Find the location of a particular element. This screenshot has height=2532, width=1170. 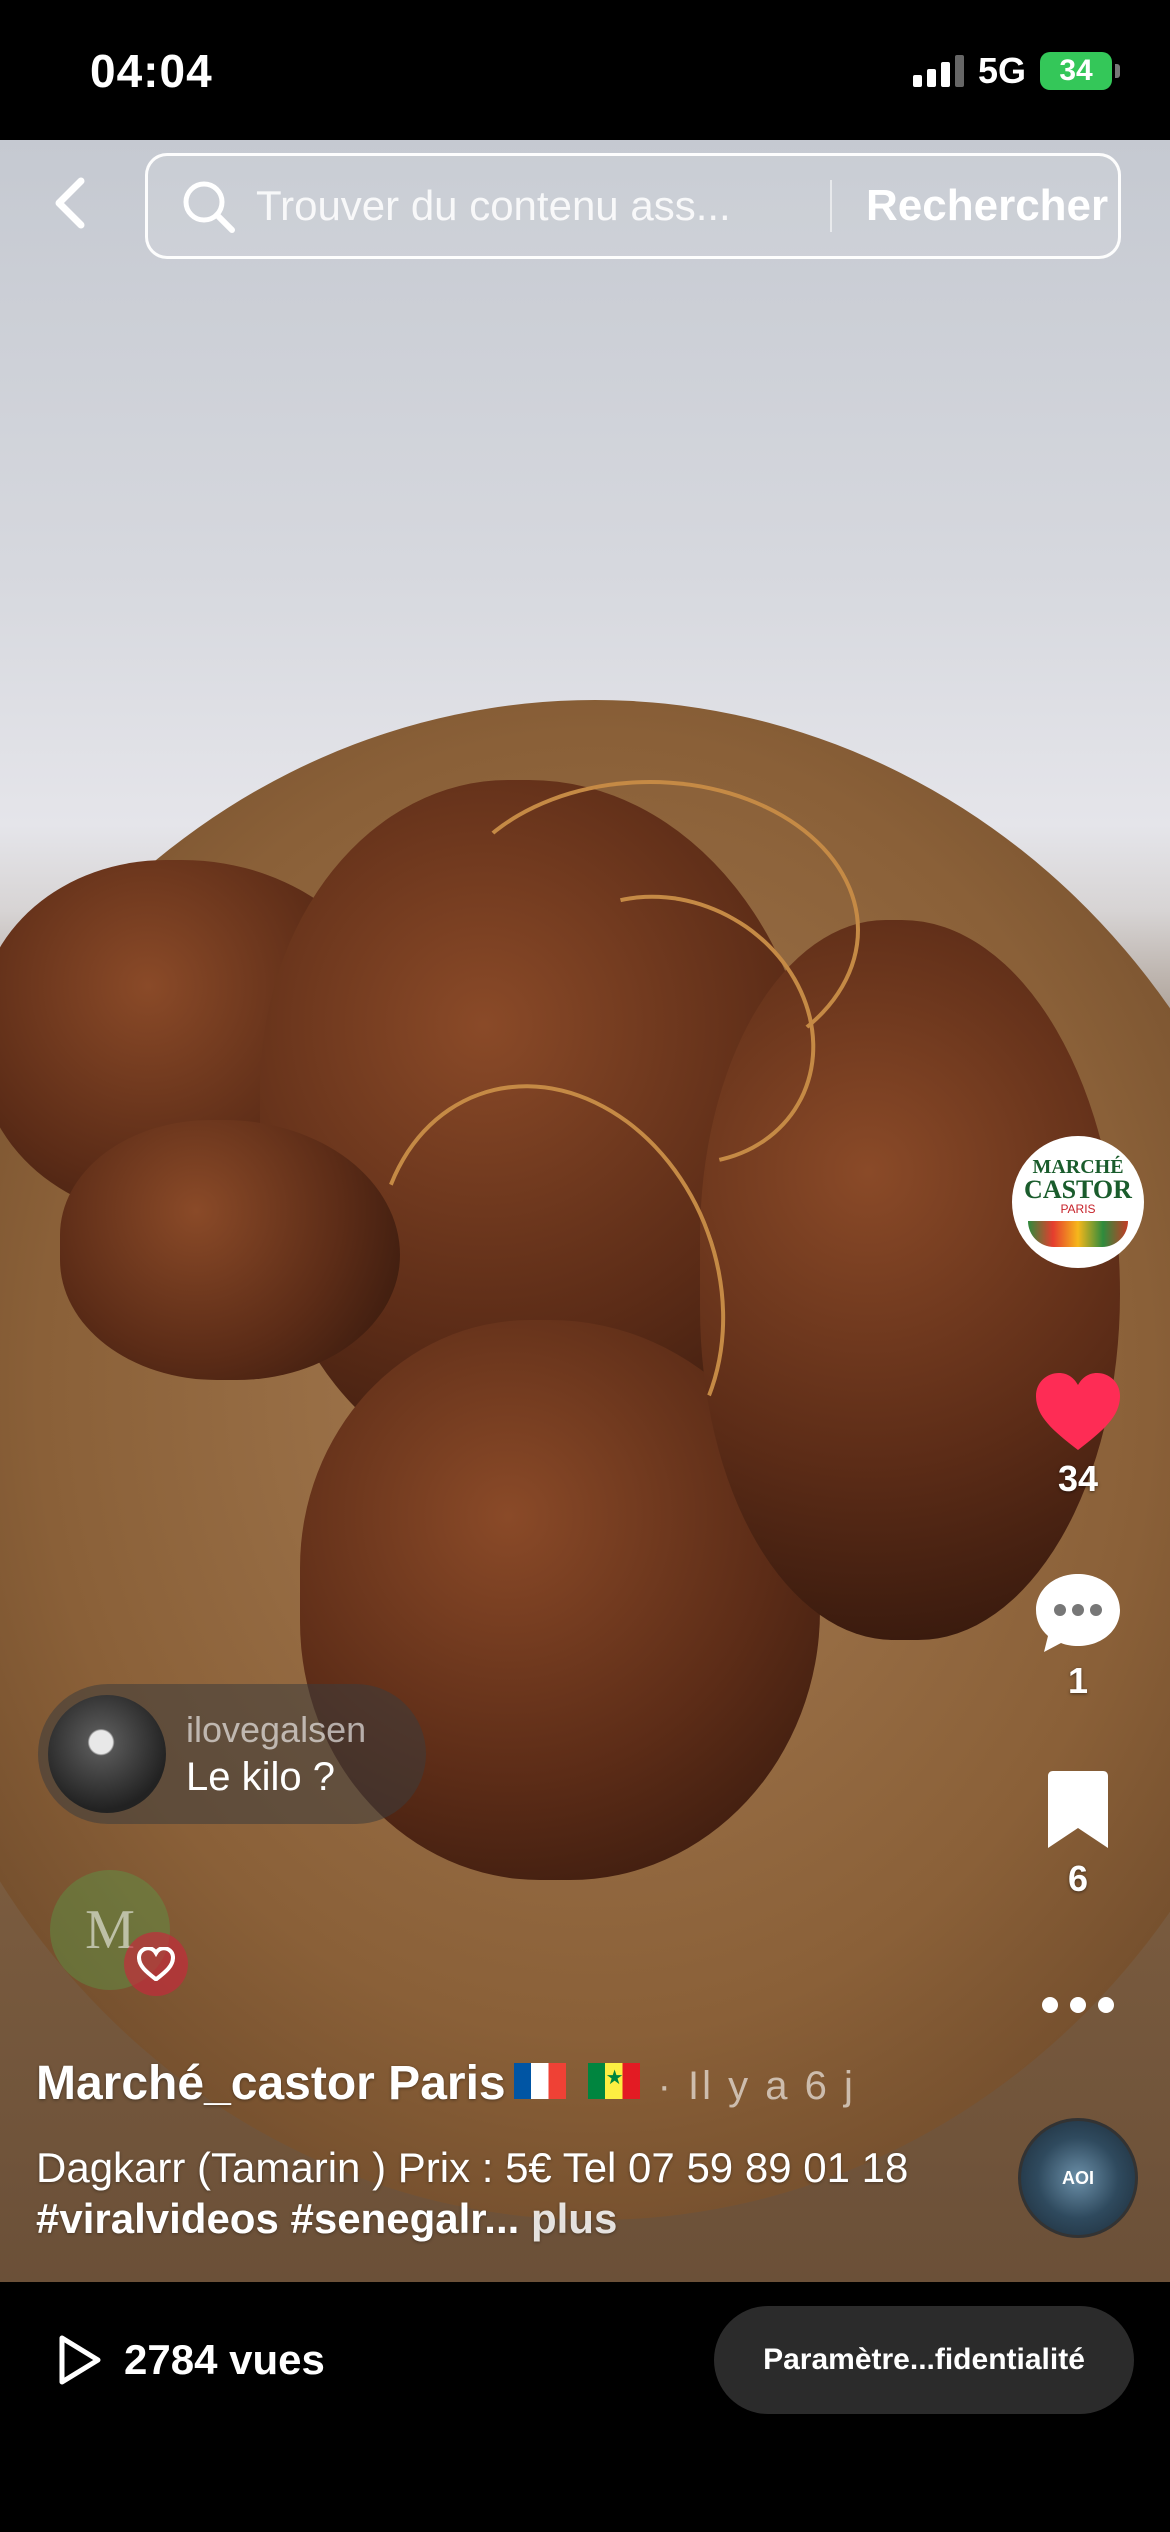

ellipsis-icon is located at coordinates (1078, 2005).